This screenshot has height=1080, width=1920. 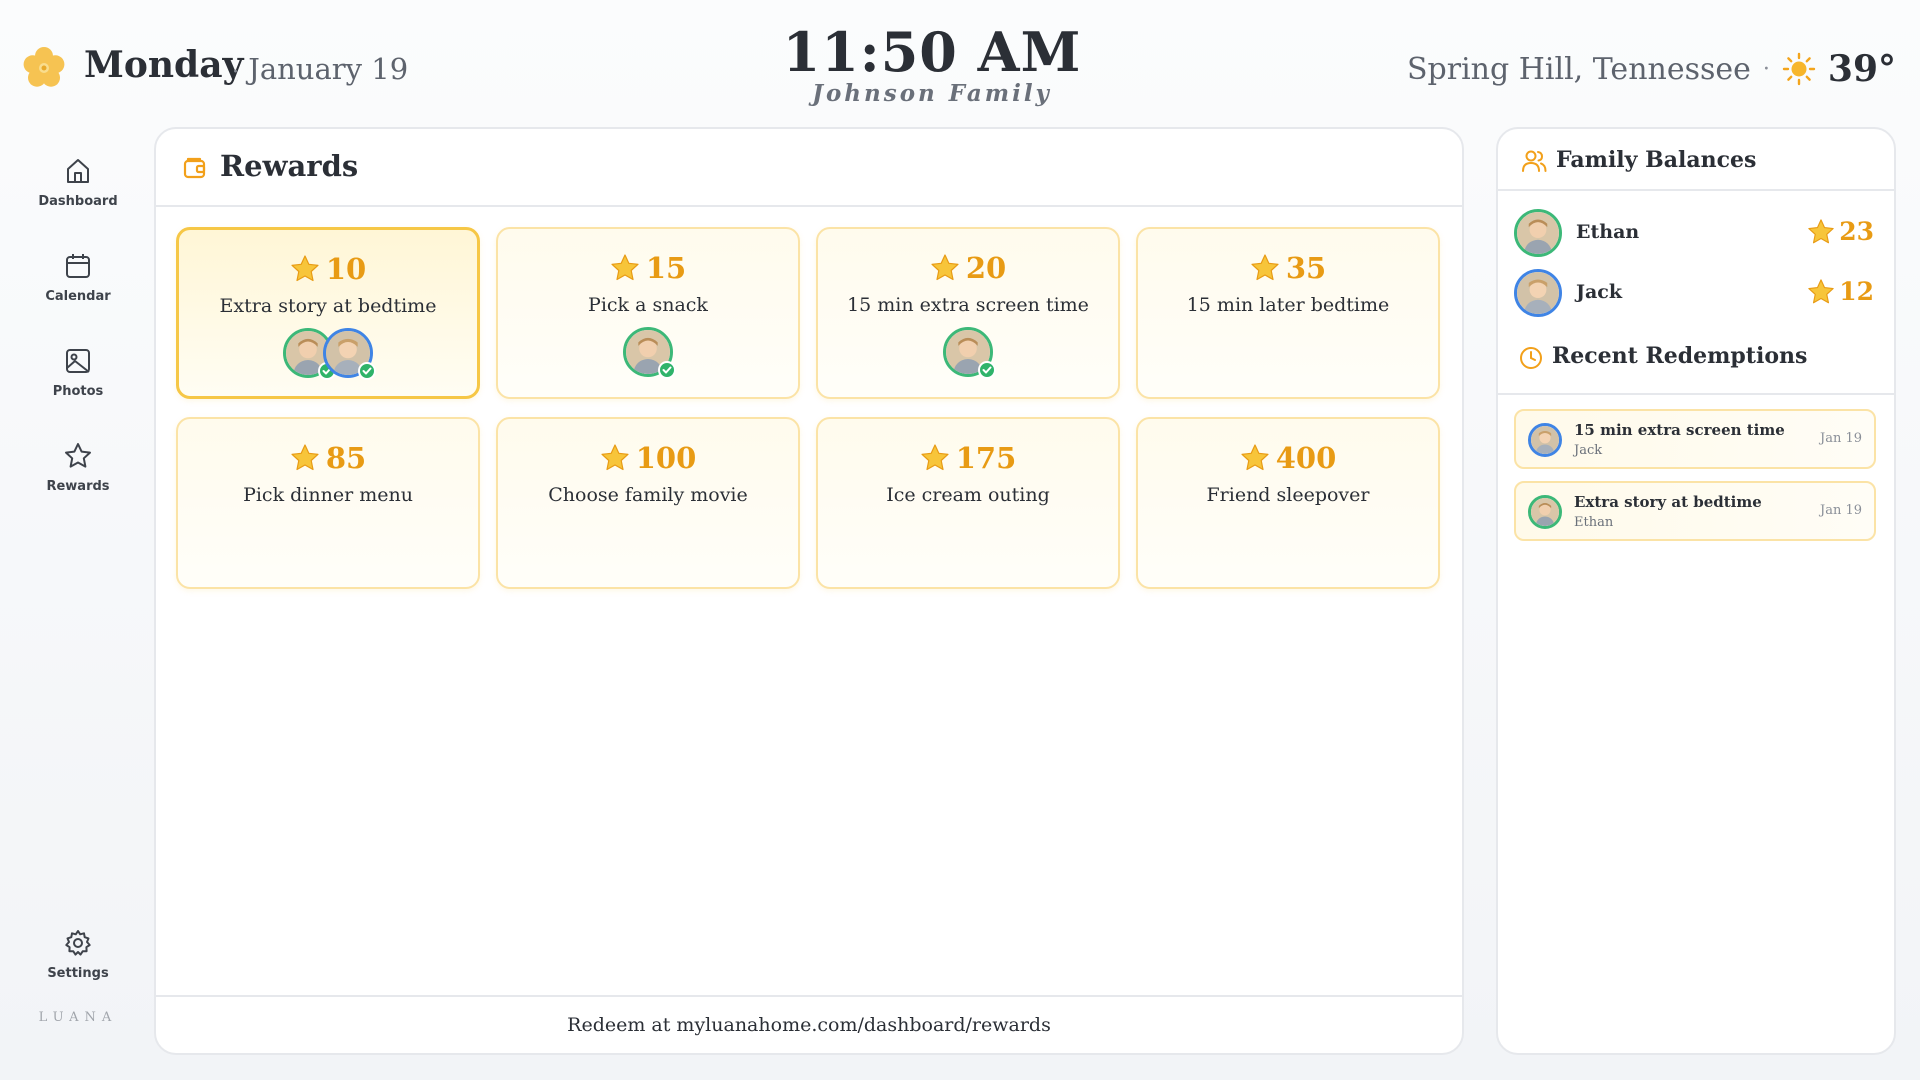 What do you see at coordinates (1306, 268) in the screenshot?
I see `reward-points-value: 35` at bounding box center [1306, 268].